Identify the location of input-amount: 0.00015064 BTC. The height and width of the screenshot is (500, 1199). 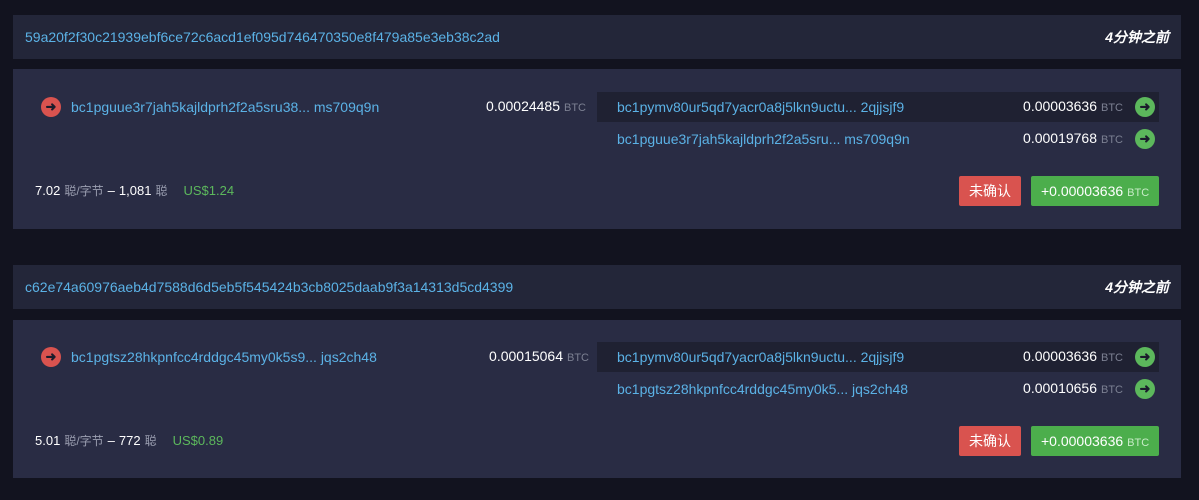
(539, 357).